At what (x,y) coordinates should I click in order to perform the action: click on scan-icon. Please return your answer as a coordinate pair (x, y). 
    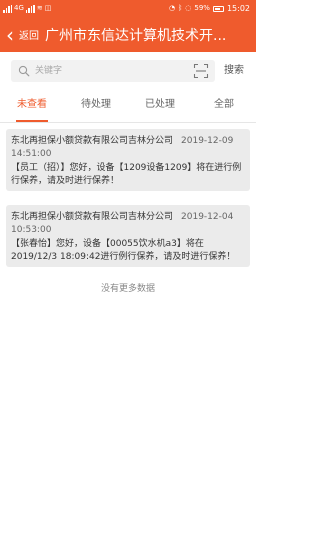
    Looking at the image, I should click on (201, 71).